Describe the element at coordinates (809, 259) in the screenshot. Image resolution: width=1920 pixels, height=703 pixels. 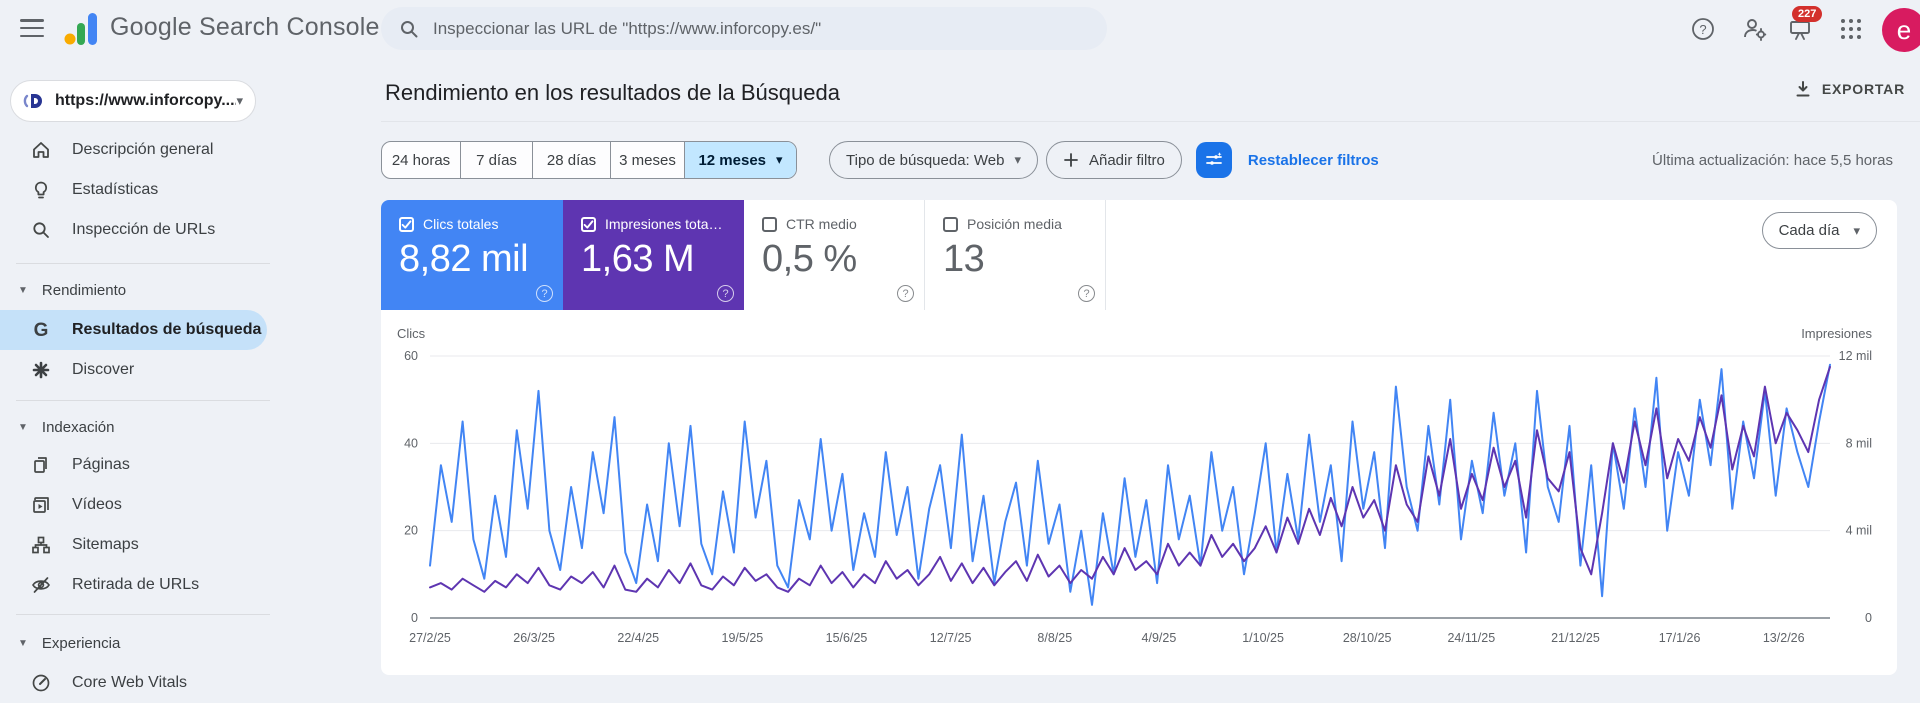
I see `ctr-value: 0,5 %` at that location.